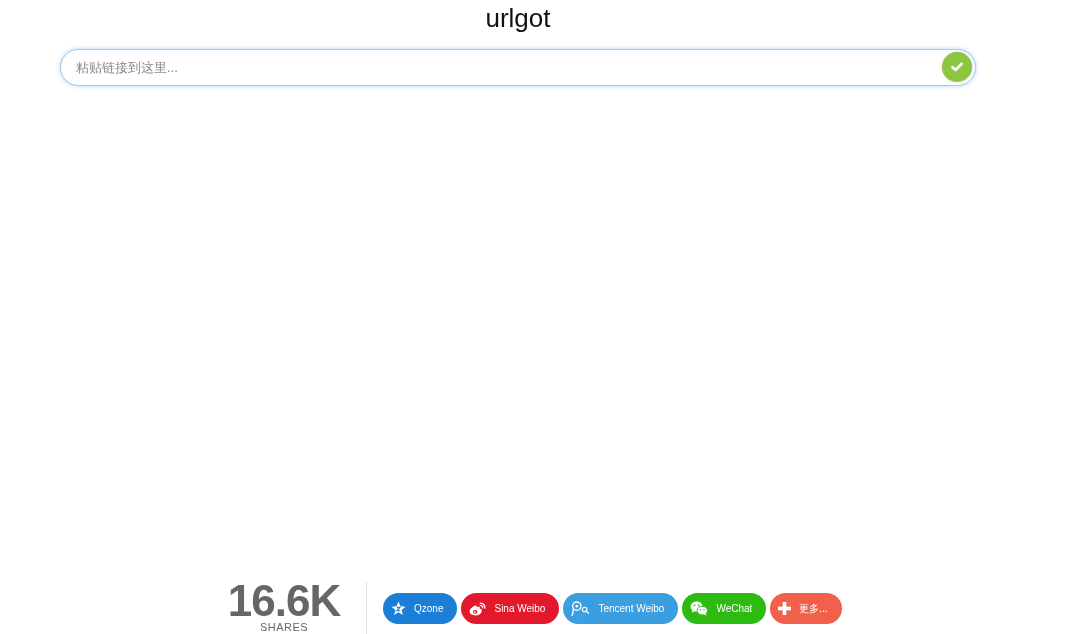 The height and width of the screenshot is (634, 1080). Describe the element at coordinates (284, 627) in the screenshot. I see `shares-label: SHARES` at that location.